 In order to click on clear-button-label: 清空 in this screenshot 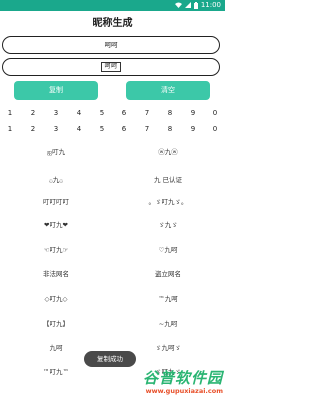, I will do `click(168, 90)`.